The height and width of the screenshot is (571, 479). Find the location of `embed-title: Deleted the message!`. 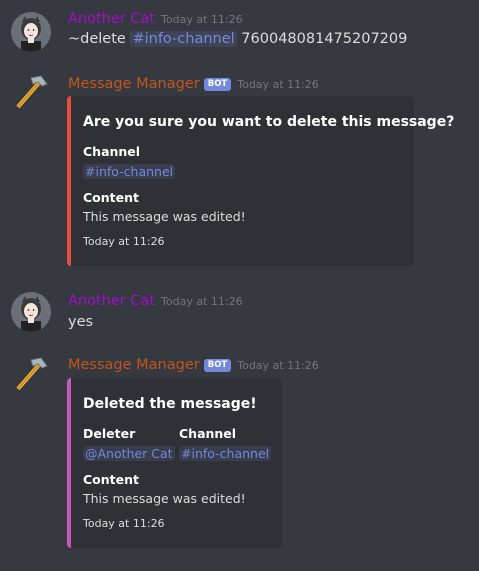

embed-title: Deleted the message! is located at coordinates (170, 404).